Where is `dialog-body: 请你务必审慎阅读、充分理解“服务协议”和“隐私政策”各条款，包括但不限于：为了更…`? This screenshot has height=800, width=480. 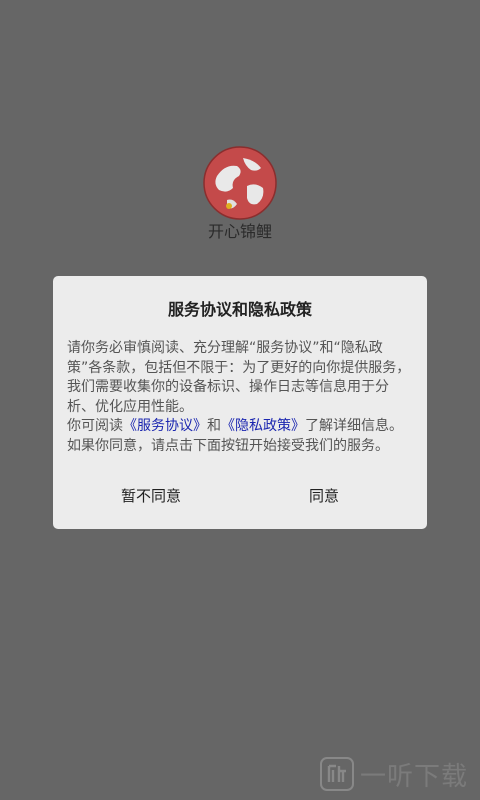
dialog-body: 请你务必审慎阅读、充分理解“服务协议”和“隐私政策”各条款，包括但不限于：为了更… is located at coordinates (239, 397).